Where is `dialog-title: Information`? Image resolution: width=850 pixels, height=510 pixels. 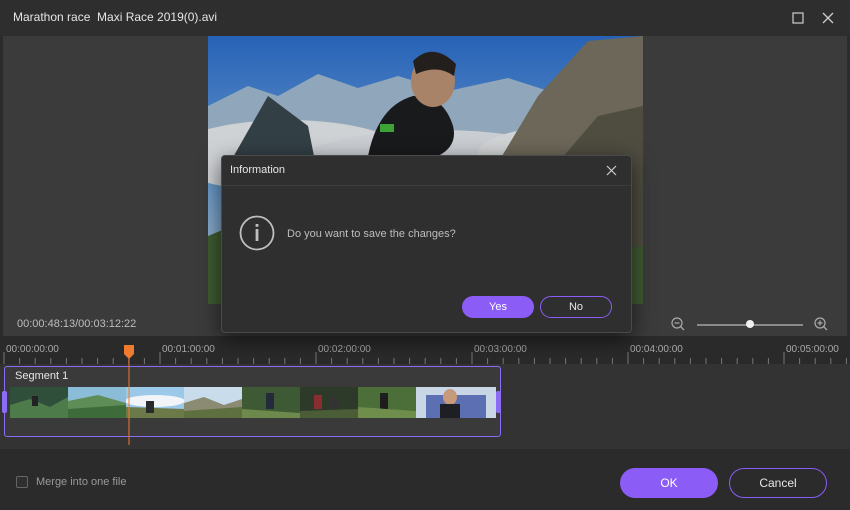
dialog-title: Information is located at coordinates (258, 170).